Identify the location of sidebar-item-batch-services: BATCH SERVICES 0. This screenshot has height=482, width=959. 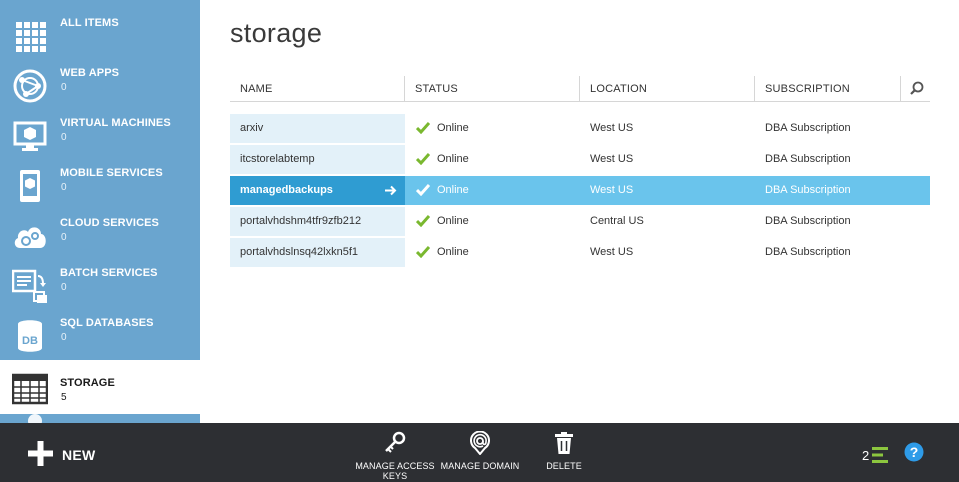
(100, 285).